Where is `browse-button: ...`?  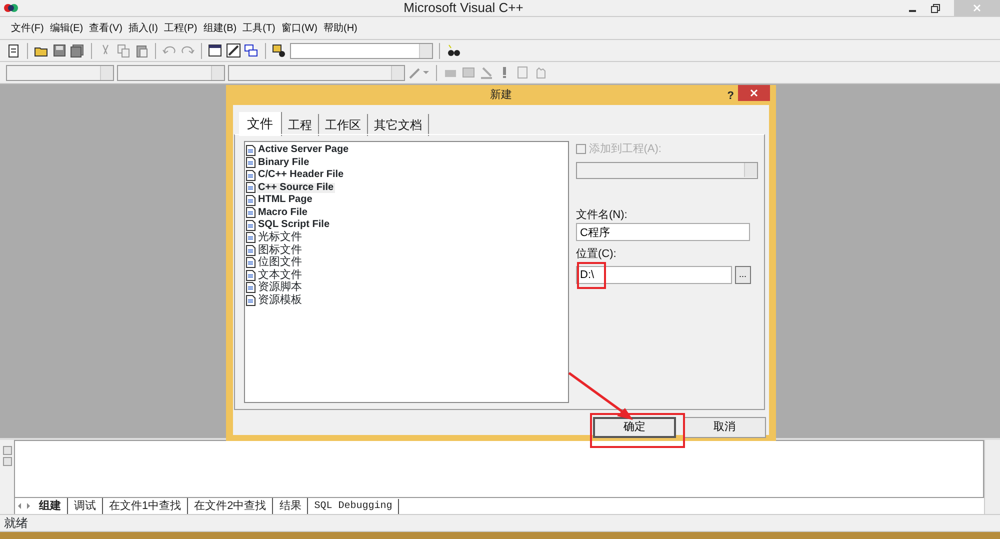 browse-button: ... is located at coordinates (742, 275).